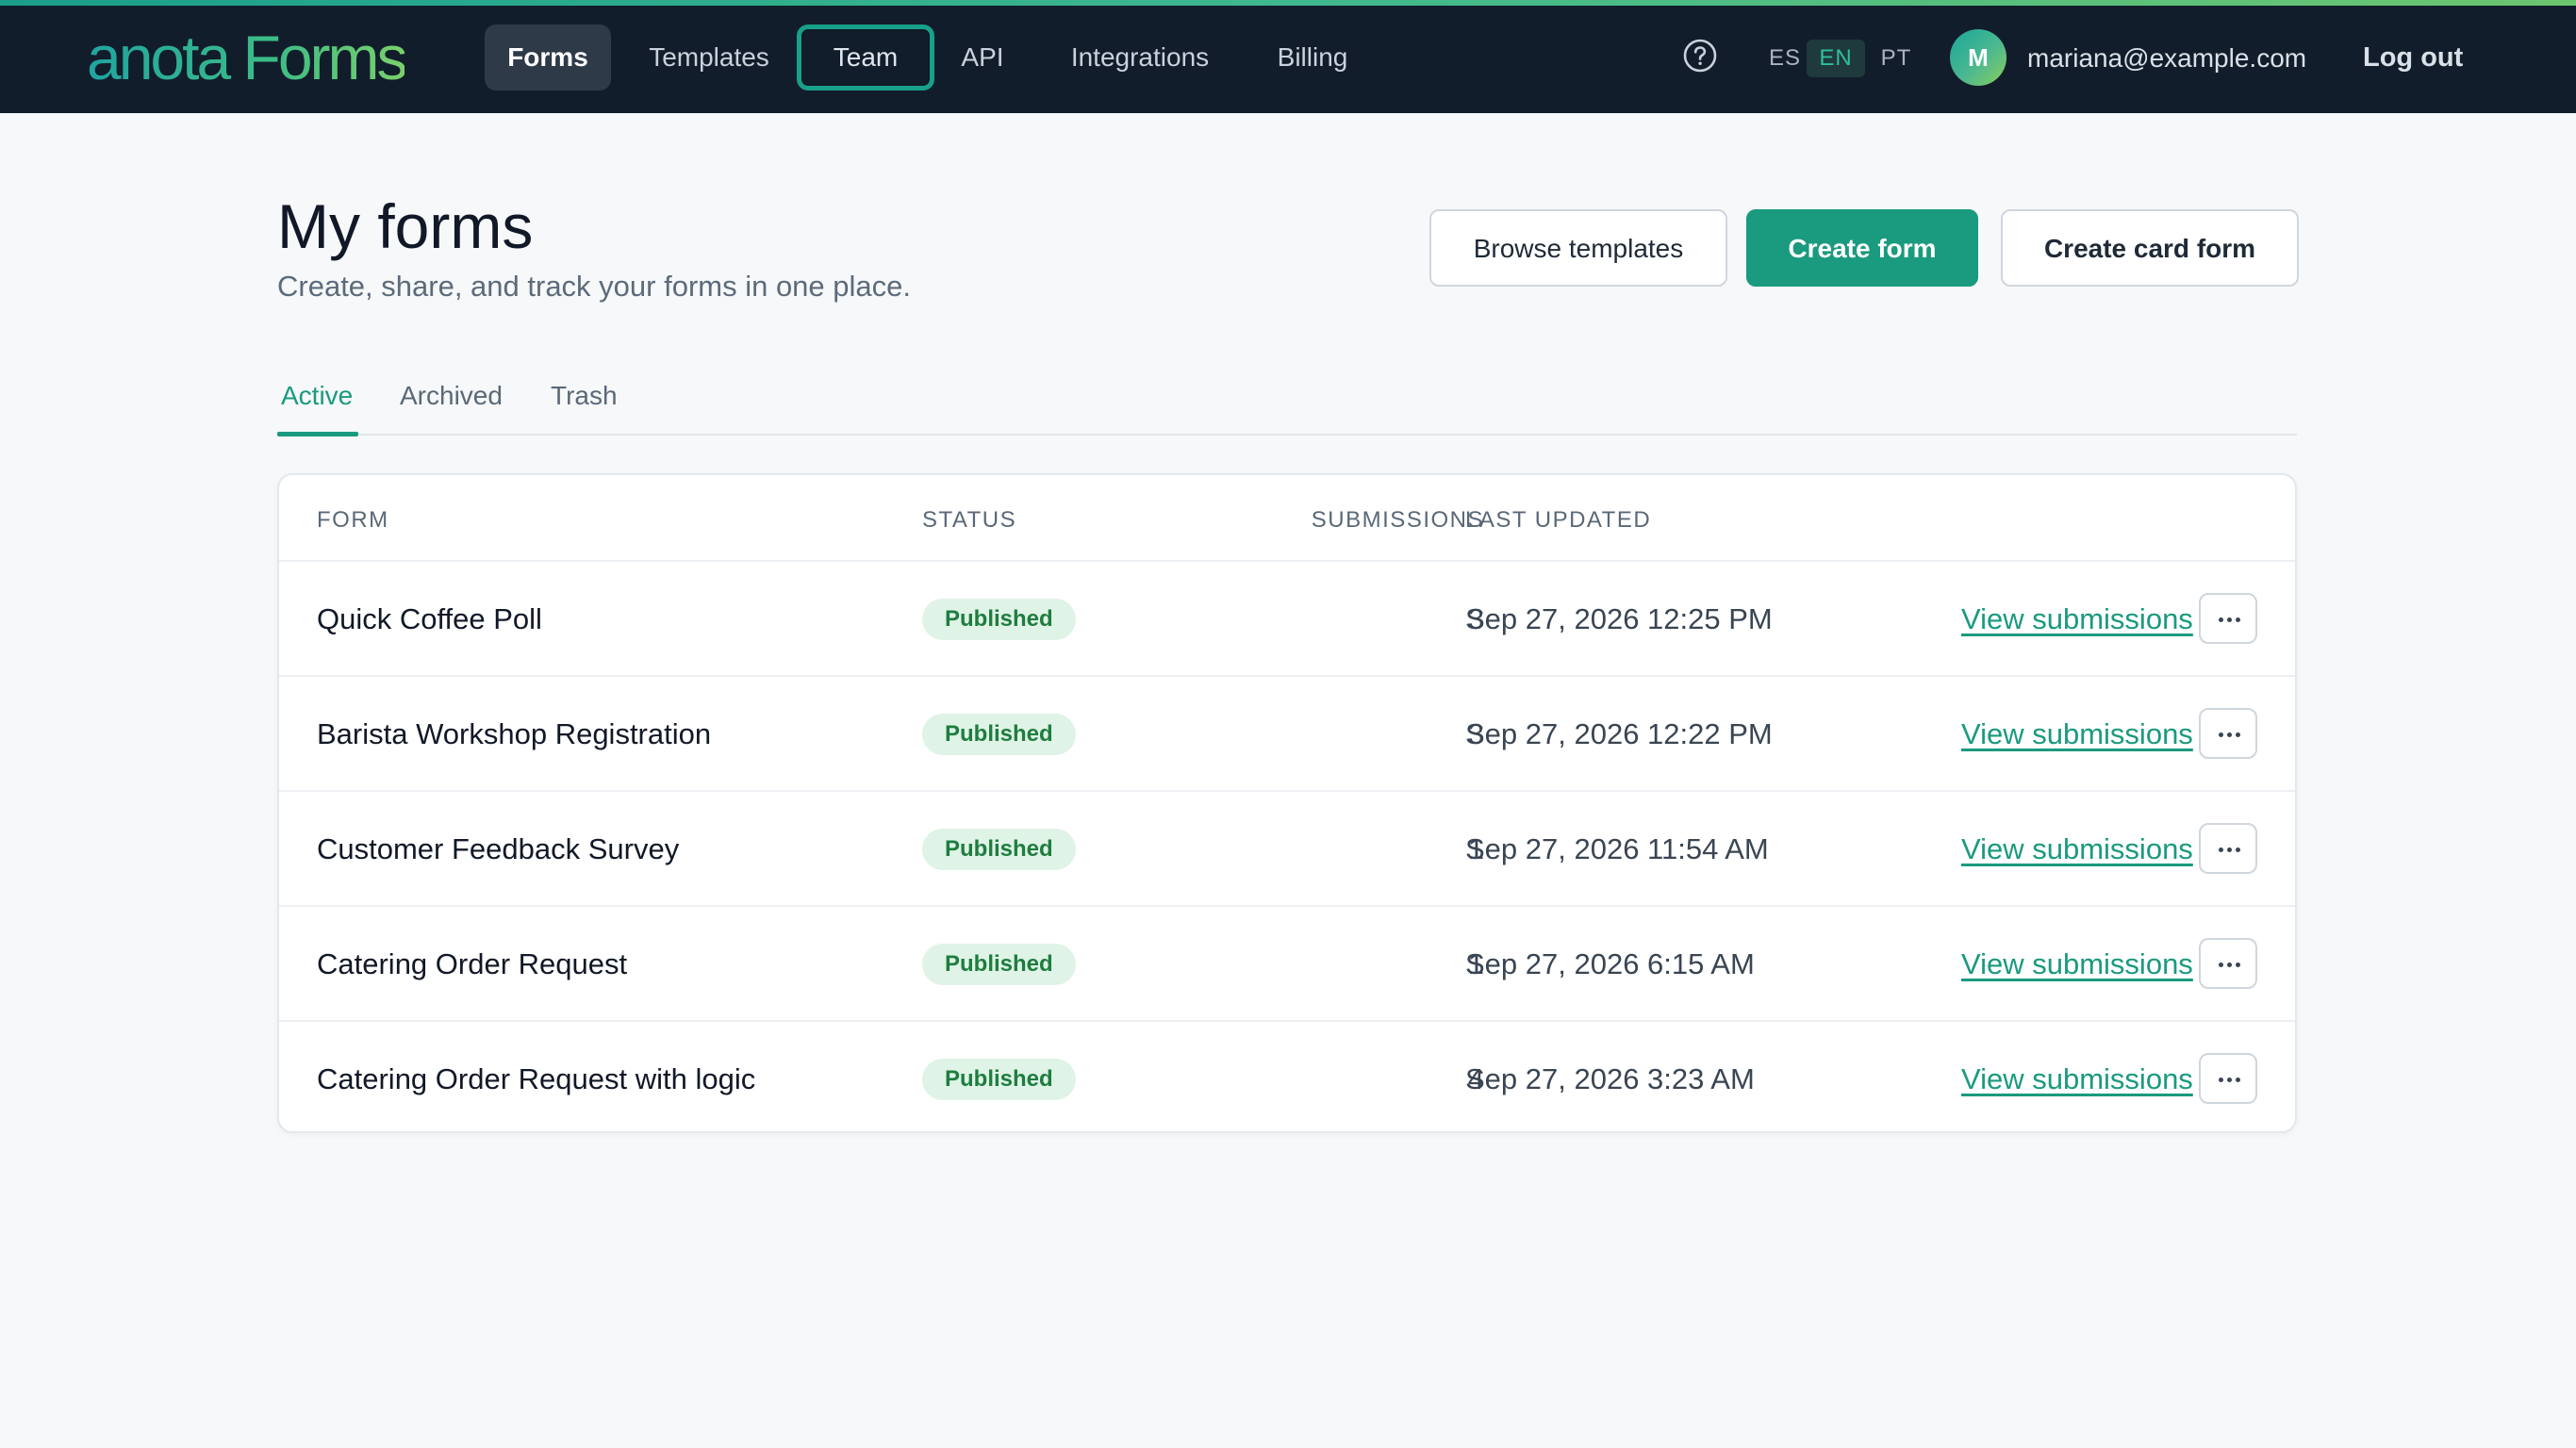  I want to click on form-name: Customer Feedback Survey, so click(498, 849).